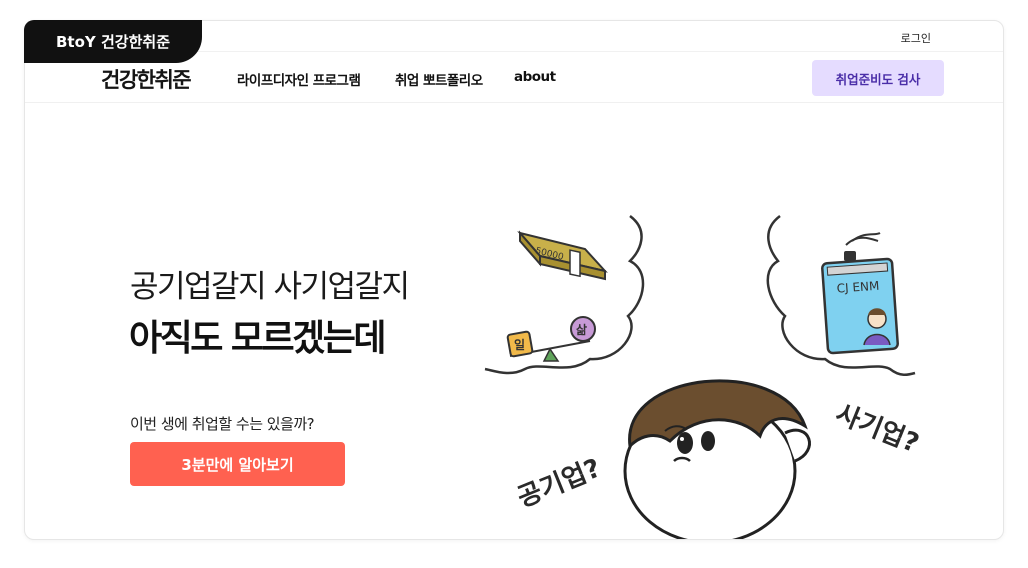  I want to click on login-link: 로그인, so click(916, 38).